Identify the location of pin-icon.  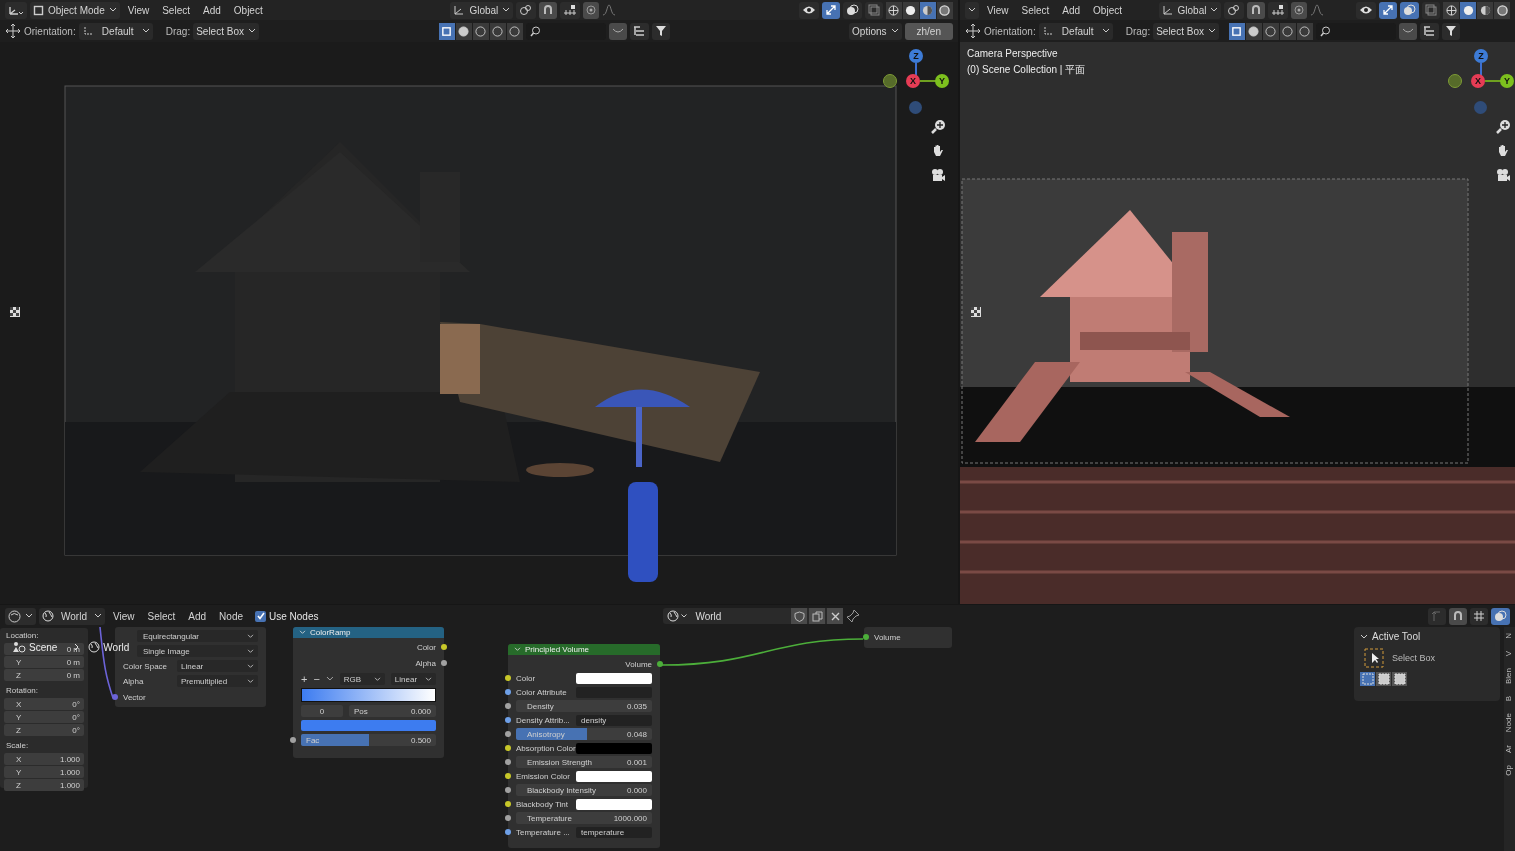
(853, 616).